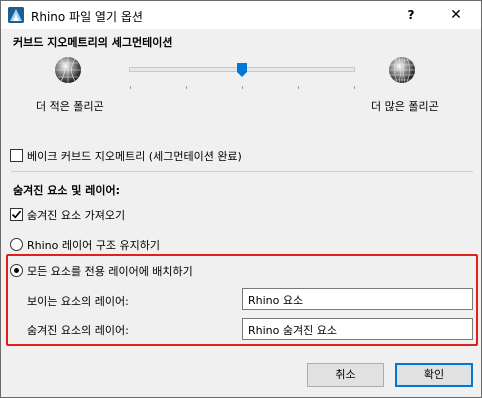  I want to click on more-polygons-label: 더 많은 폴리곤, so click(405, 106).